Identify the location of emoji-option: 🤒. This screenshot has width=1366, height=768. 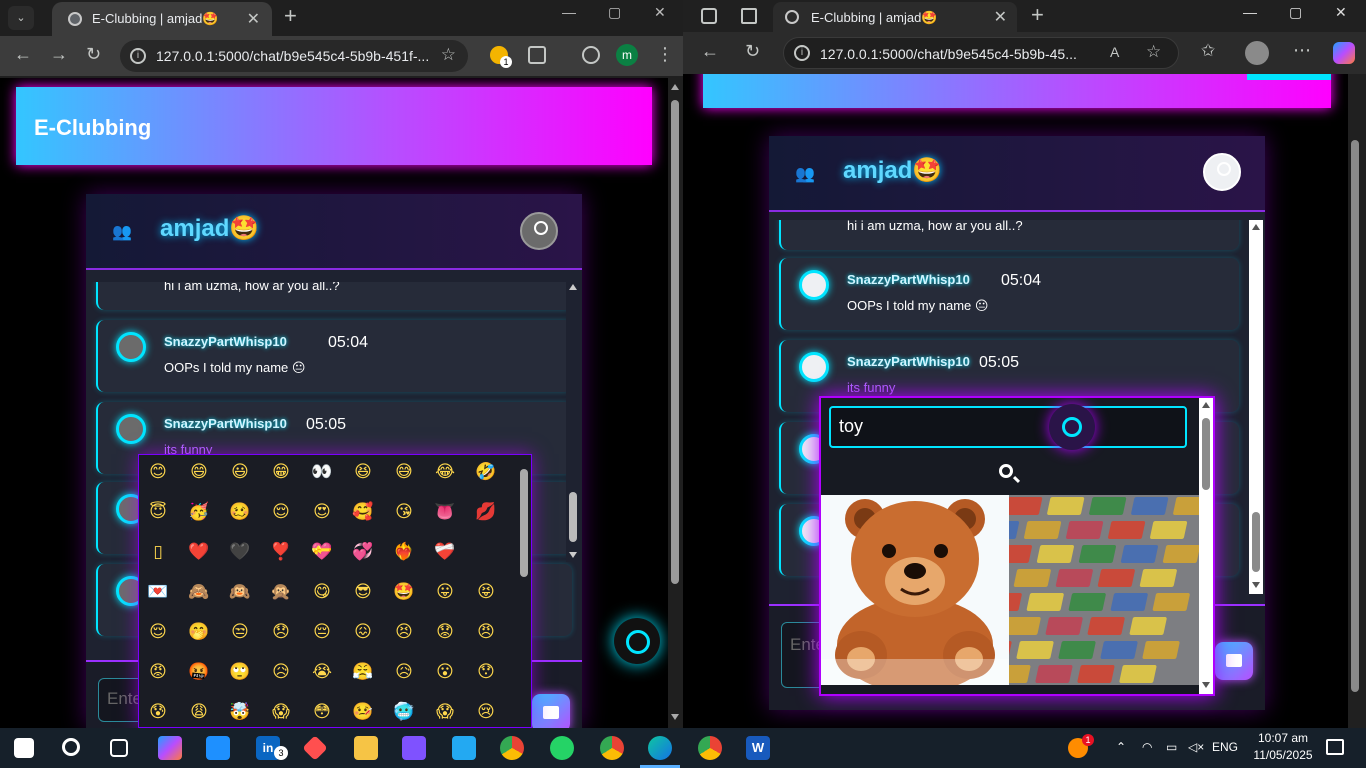
(363, 712).